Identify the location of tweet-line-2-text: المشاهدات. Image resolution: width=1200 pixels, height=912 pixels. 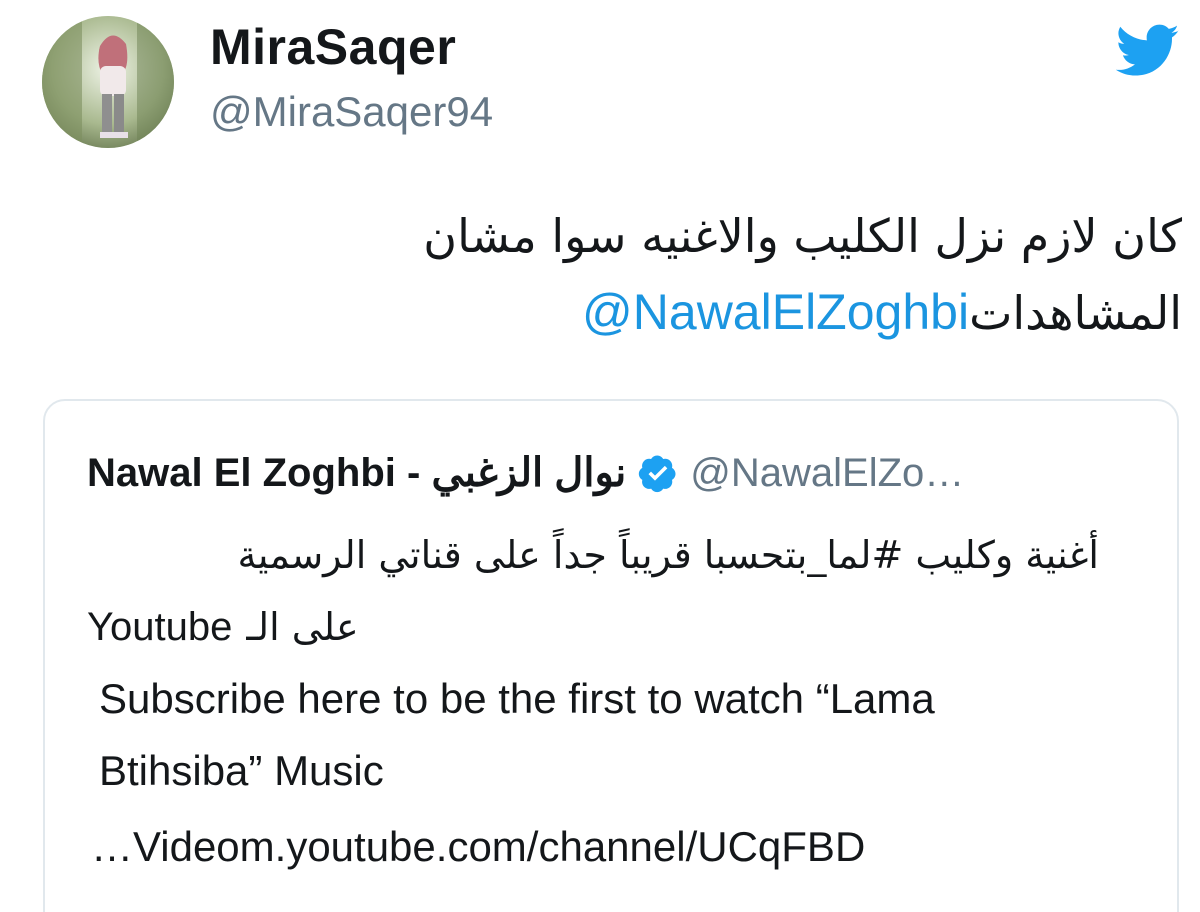
(1075, 313).